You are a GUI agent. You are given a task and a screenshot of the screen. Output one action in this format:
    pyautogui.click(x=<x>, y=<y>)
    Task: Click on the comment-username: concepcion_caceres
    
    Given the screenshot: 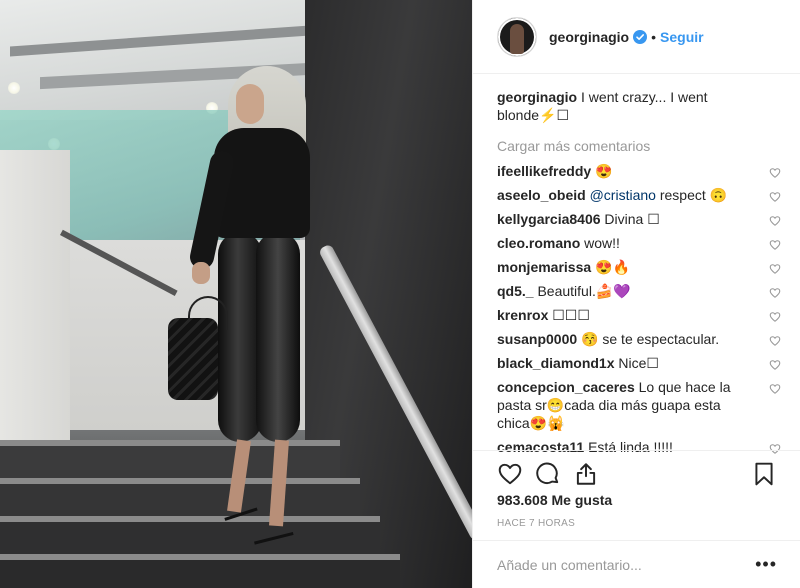 What is the action you would take?
    pyautogui.click(x=566, y=387)
    